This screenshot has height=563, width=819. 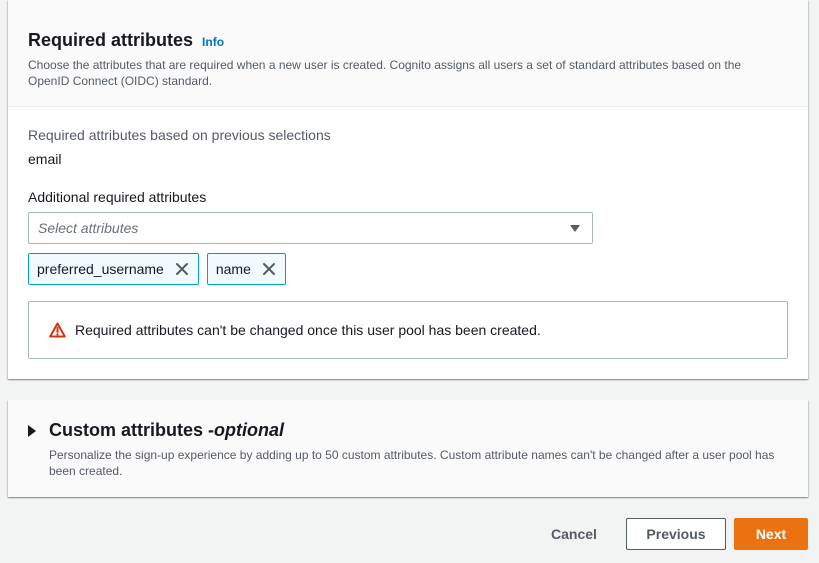 What do you see at coordinates (100, 269) in the screenshot?
I see `token-label: preferred_username` at bounding box center [100, 269].